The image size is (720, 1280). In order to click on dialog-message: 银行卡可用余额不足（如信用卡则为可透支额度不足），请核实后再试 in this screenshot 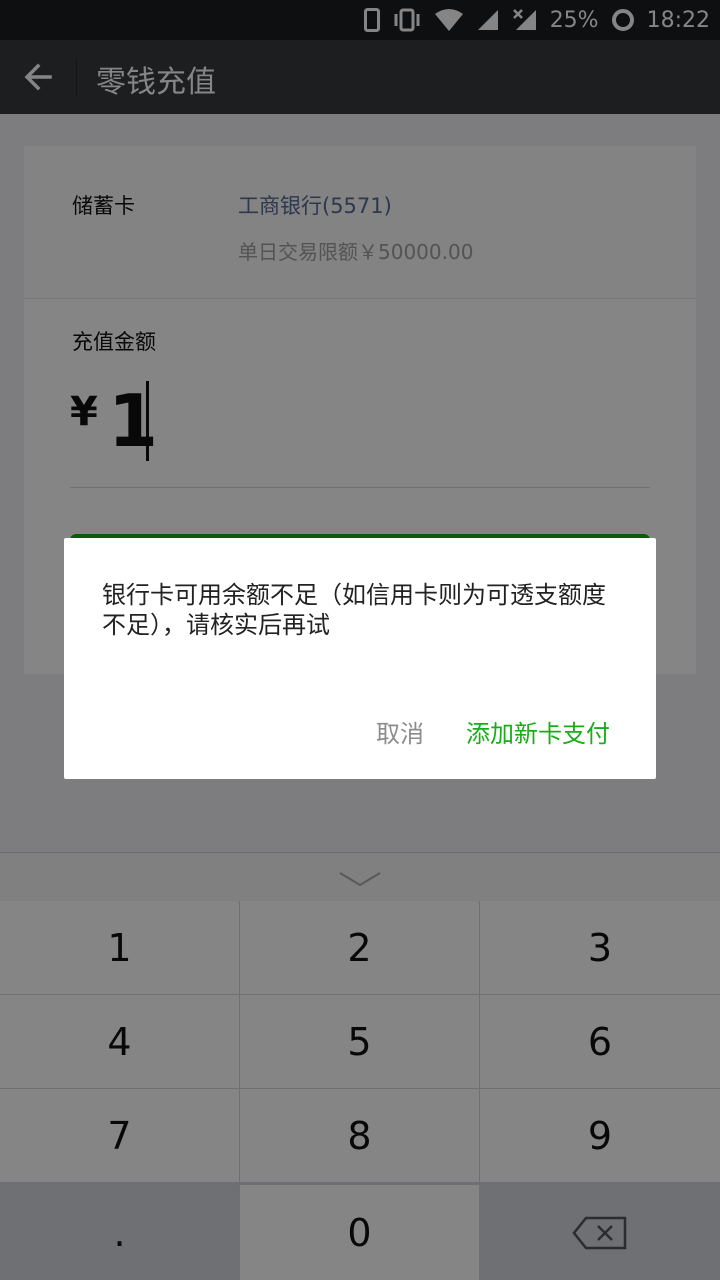, I will do `click(354, 610)`.